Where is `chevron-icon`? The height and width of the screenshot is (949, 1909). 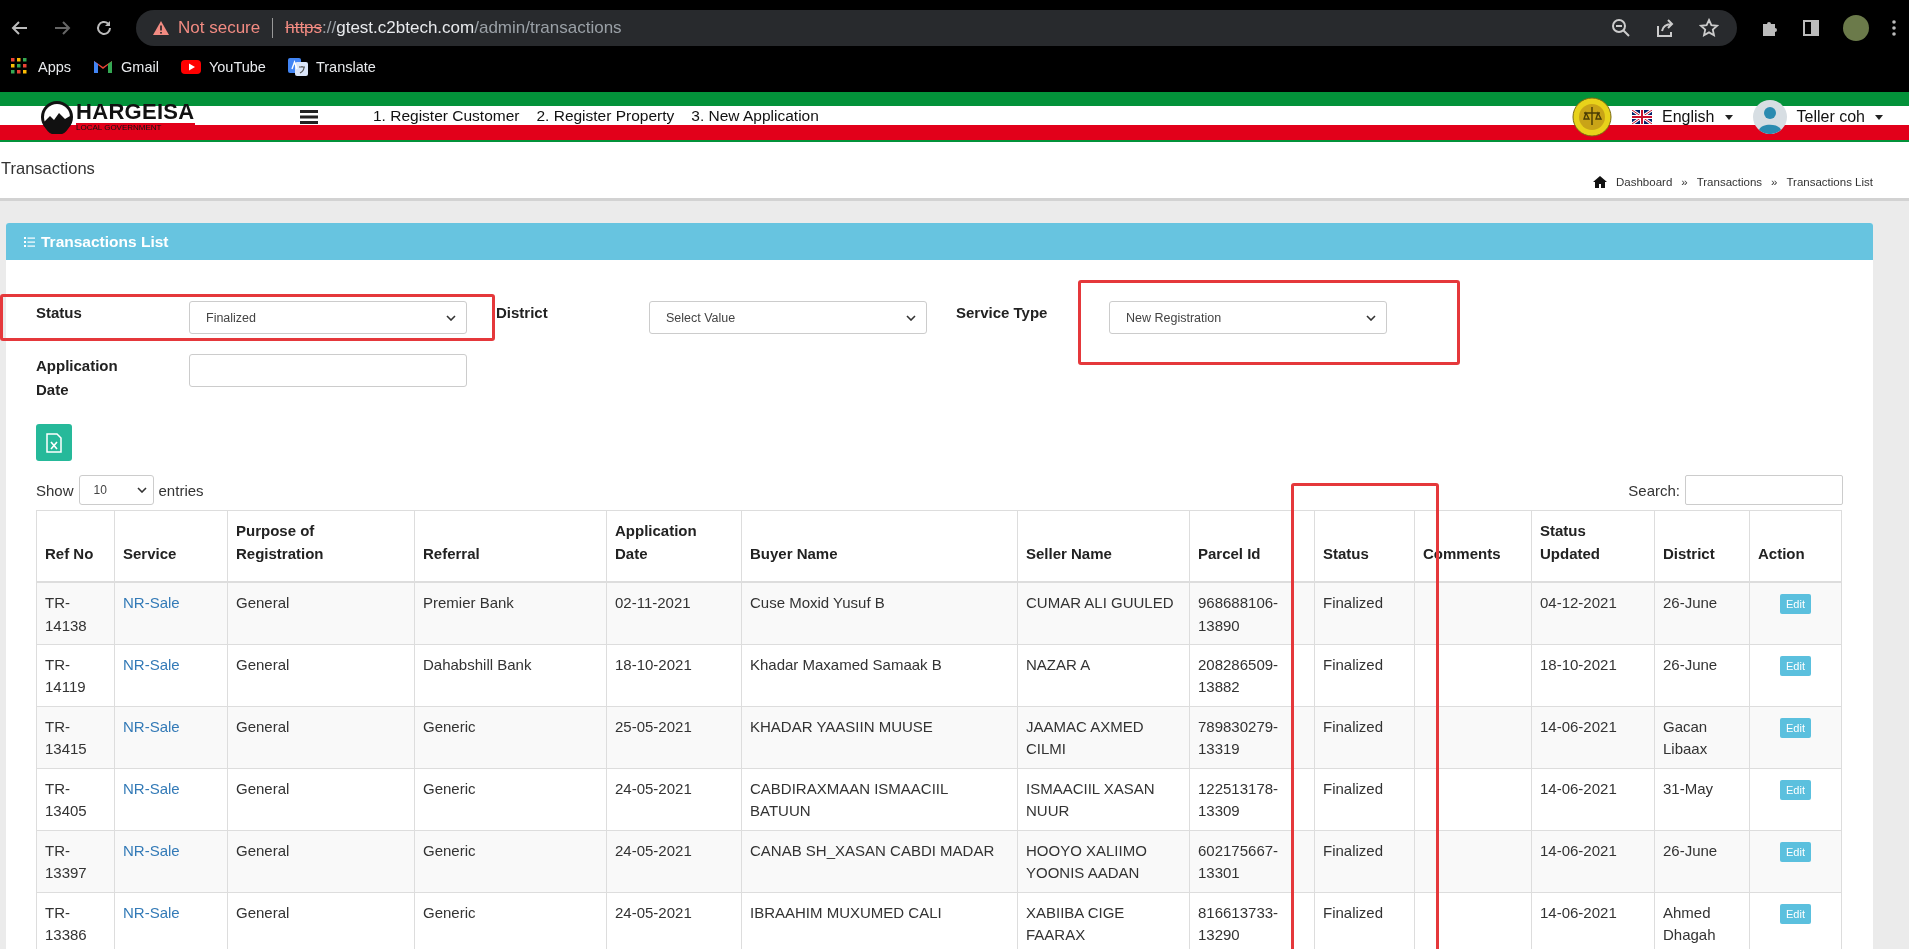
chevron-icon is located at coordinates (451, 317).